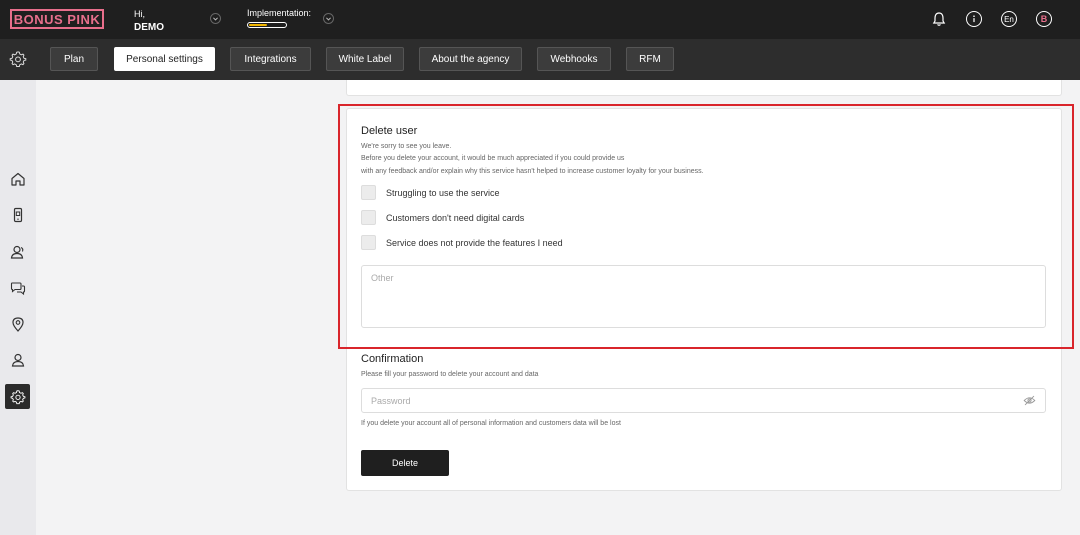  I want to click on settings-icon, so click(17, 396).